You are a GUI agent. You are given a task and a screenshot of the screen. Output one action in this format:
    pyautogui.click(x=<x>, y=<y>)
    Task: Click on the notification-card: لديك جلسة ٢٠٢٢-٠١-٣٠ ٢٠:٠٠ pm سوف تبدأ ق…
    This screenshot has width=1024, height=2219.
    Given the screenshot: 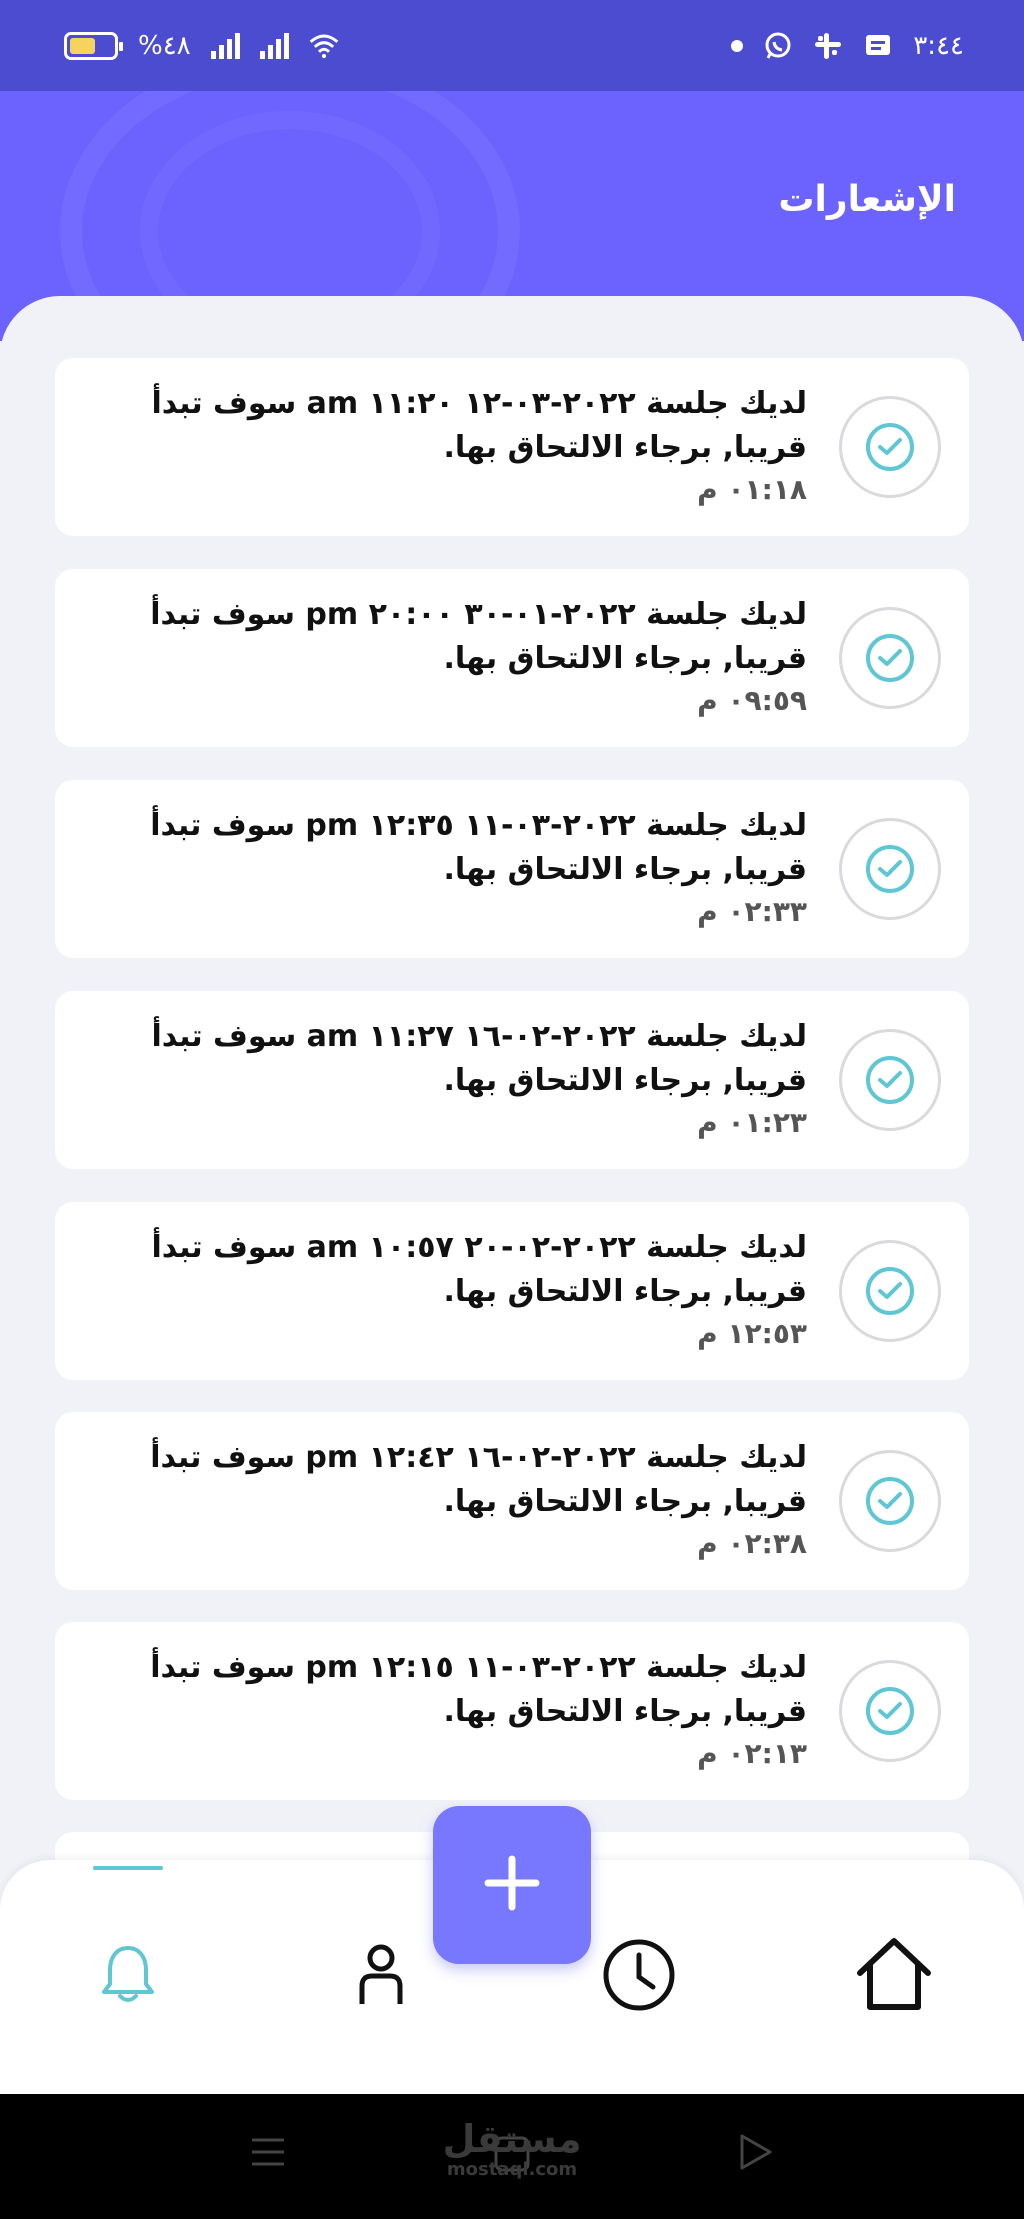 What is the action you would take?
    pyautogui.click(x=512, y=658)
    